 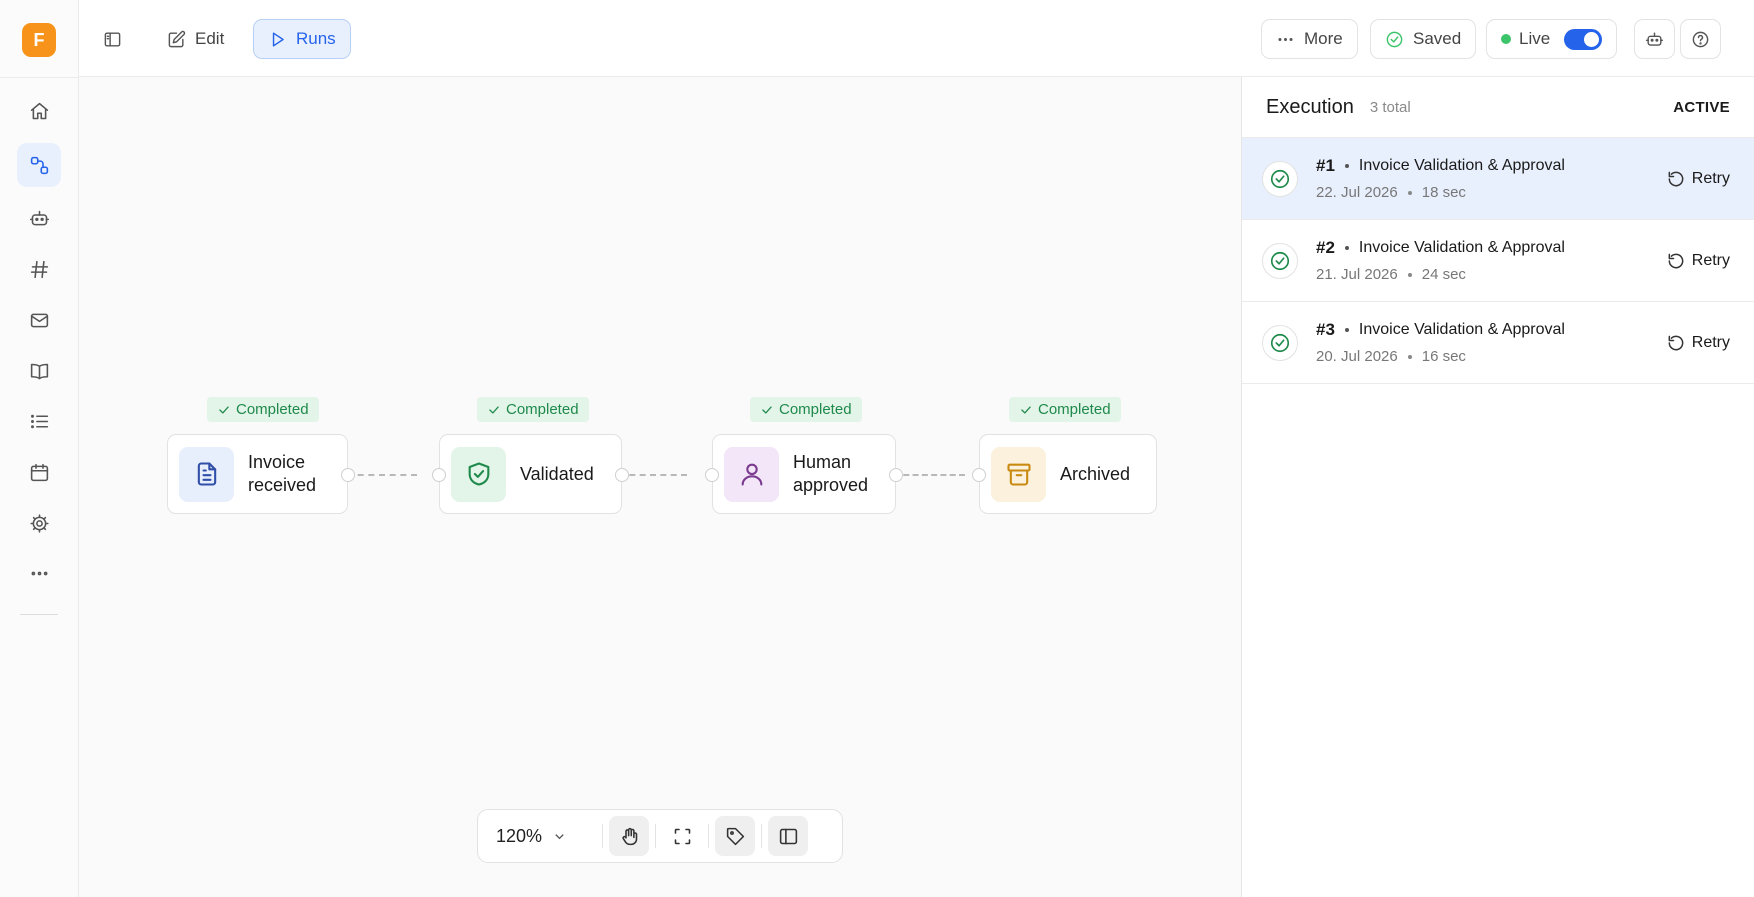 I want to click on hash-icon, so click(x=39, y=269).